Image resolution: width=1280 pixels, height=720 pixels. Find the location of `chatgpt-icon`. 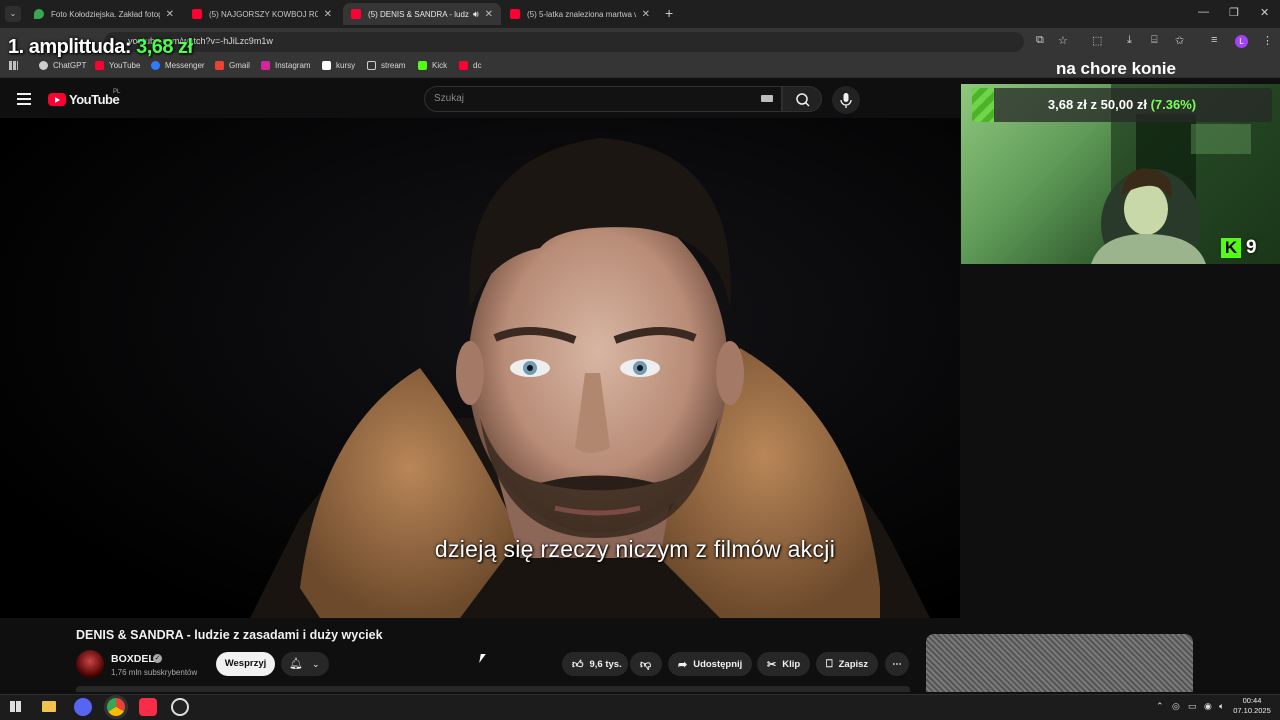

chatgpt-icon is located at coordinates (43, 65).